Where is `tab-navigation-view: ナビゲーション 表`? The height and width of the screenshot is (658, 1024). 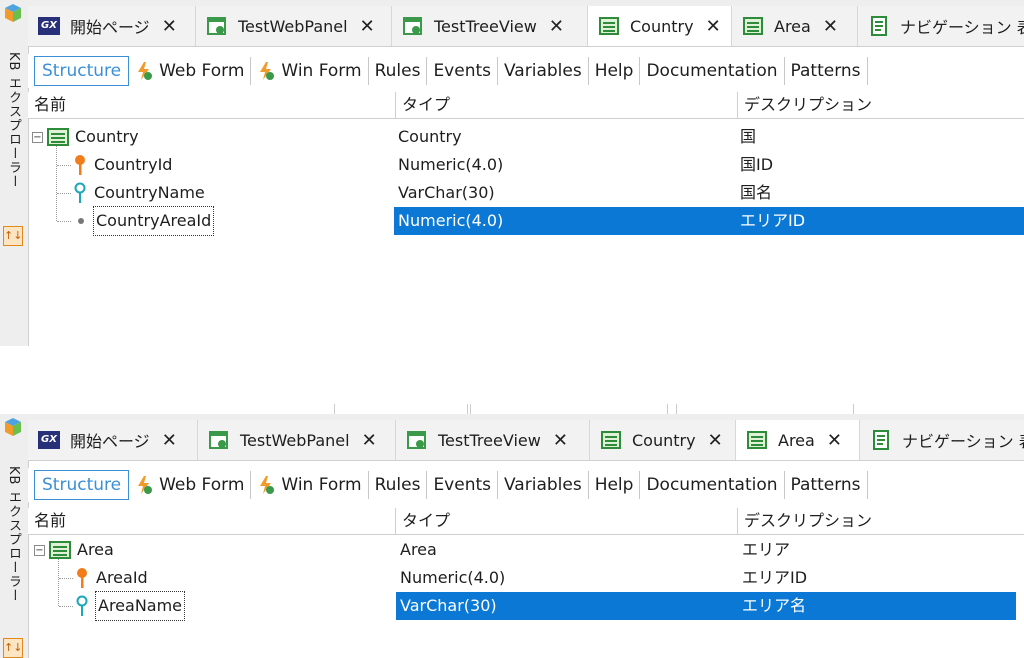
tab-navigation-view: ナビゲーション 表 is located at coordinates (942, 440).